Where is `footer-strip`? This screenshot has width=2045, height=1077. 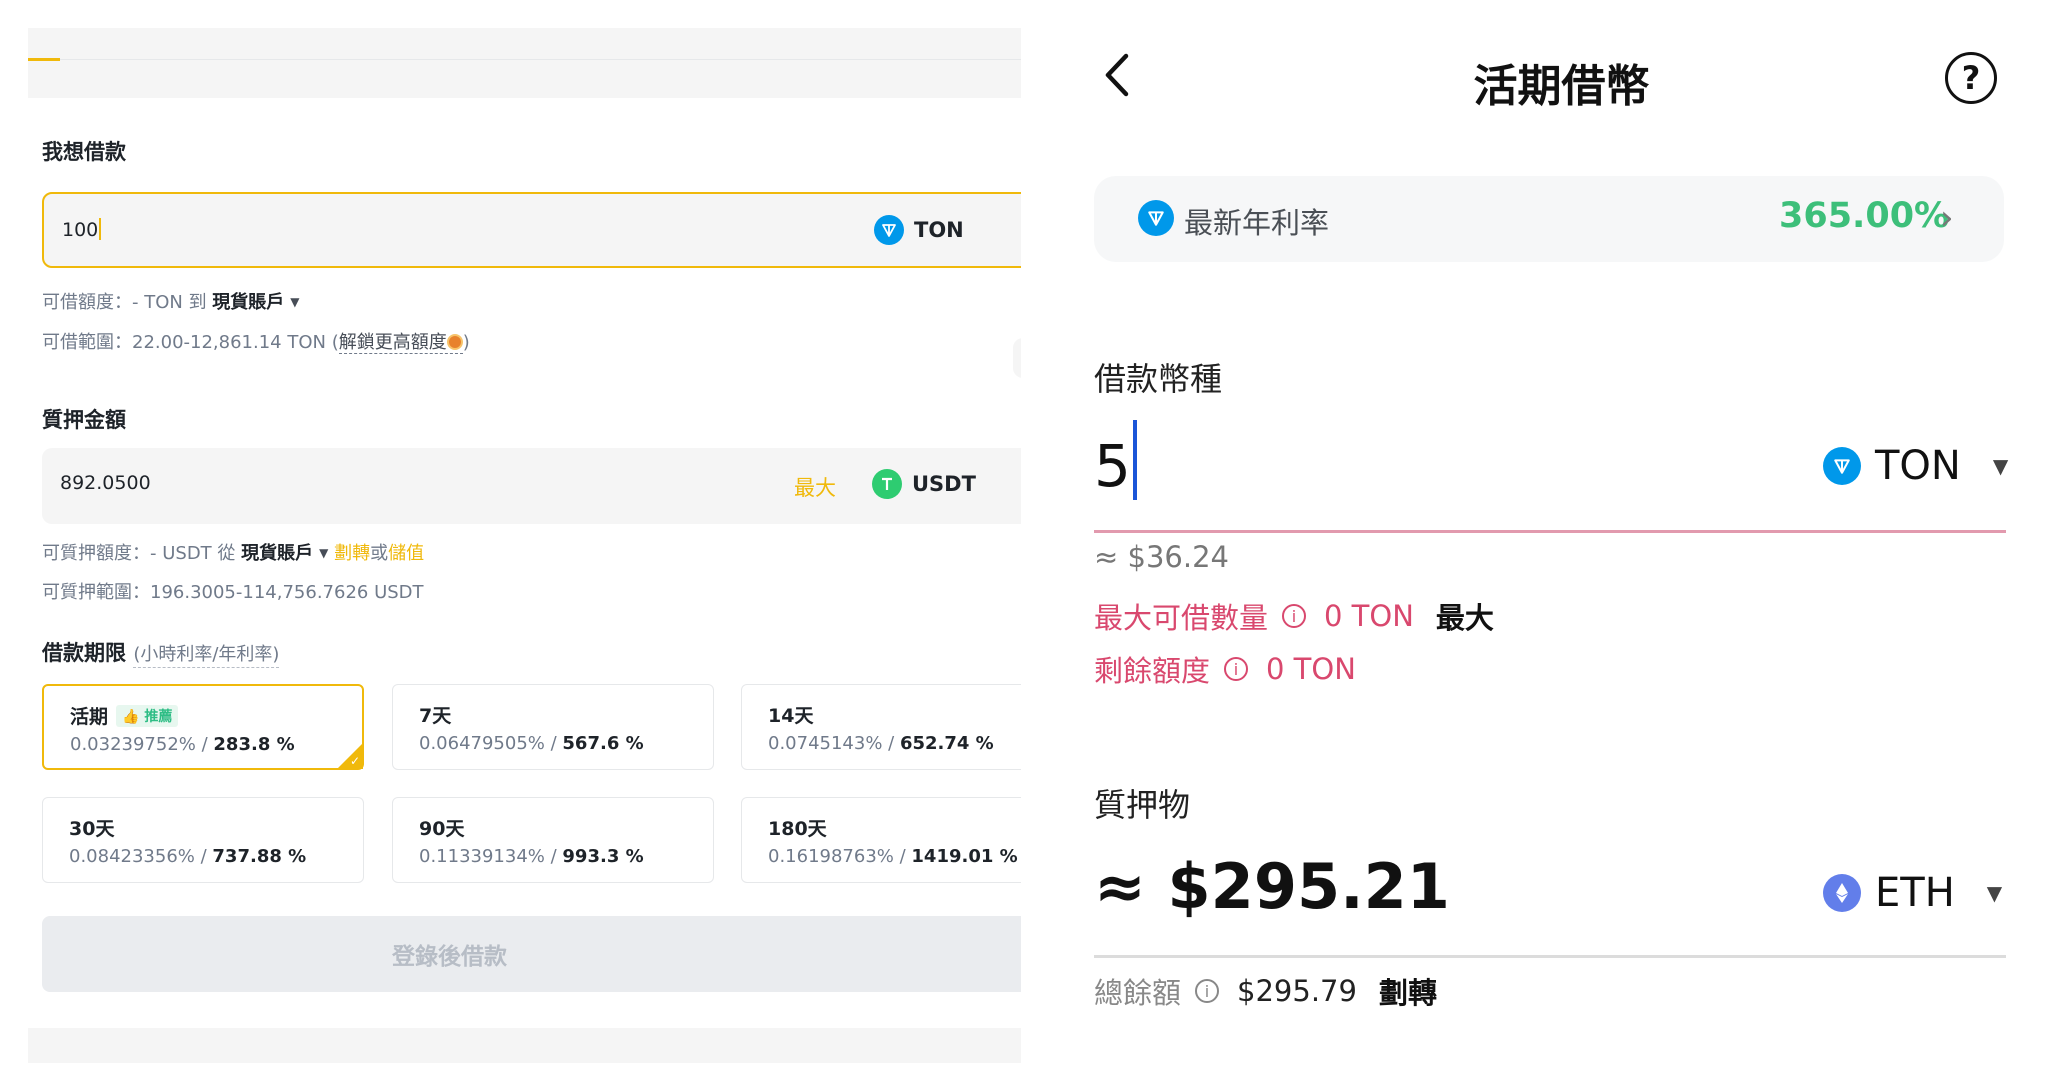
footer-strip is located at coordinates (524, 1045).